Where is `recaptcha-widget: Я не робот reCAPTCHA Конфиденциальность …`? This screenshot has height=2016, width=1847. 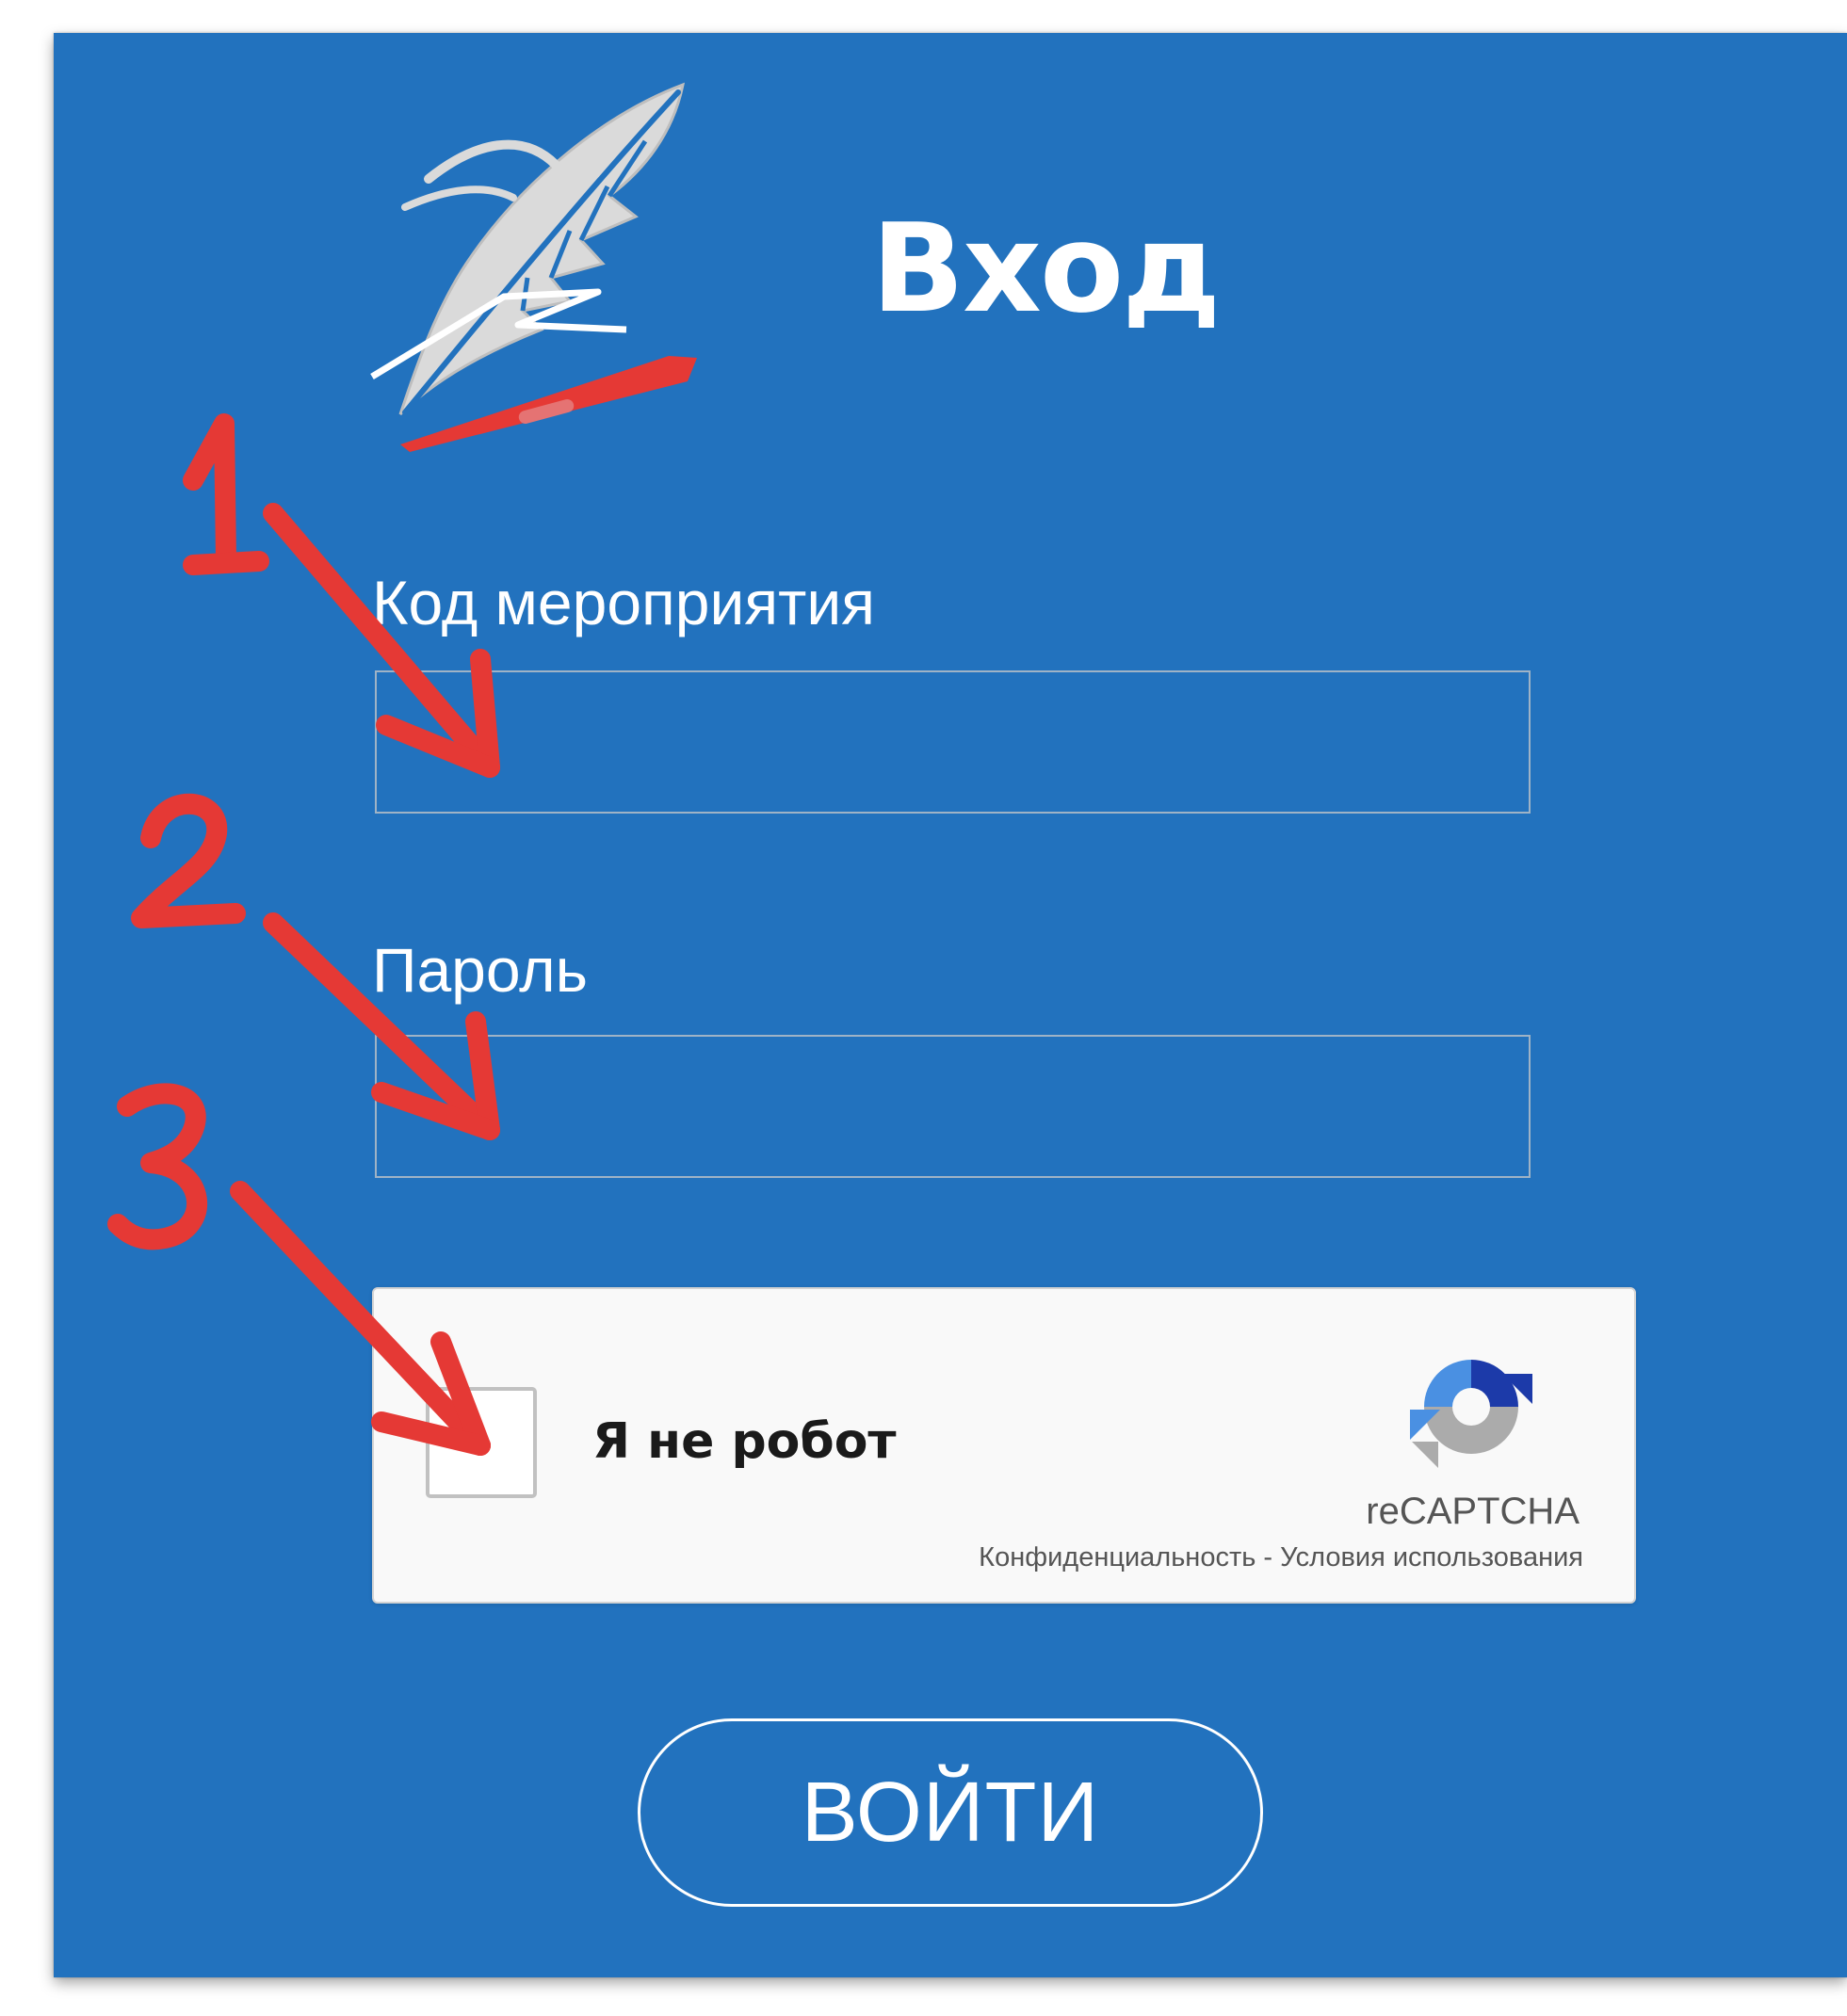 recaptcha-widget: Я не робот reCAPTCHA Конфиденциальность … is located at coordinates (1004, 1445).